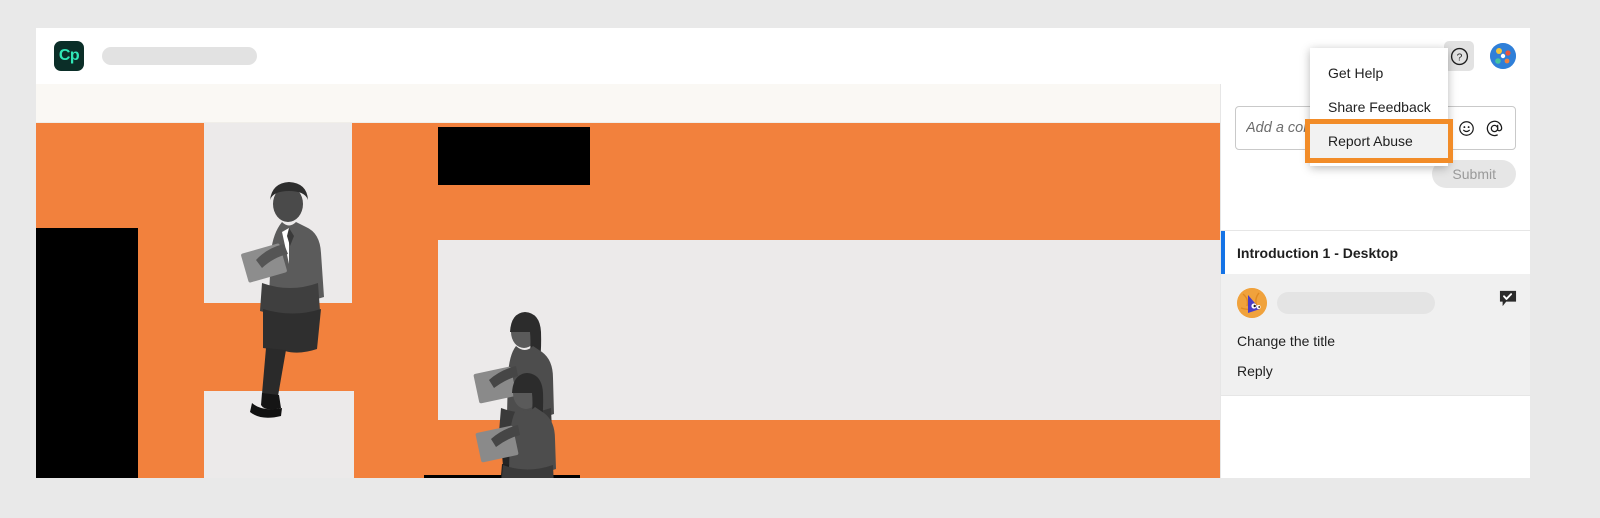 This screenshot has width=1600, height=518. I want to click on comment-author-name-redacted, so click(1356, 303).